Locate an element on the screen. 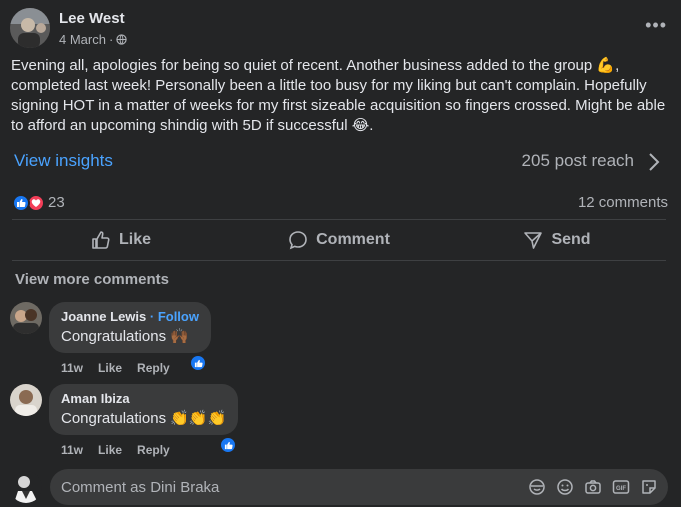 This screenshot has width=681, height=507. comment-bubble: Joanne Lewis · Follow Congratulations 🙌🏾 is located at coordinates (130, 327).